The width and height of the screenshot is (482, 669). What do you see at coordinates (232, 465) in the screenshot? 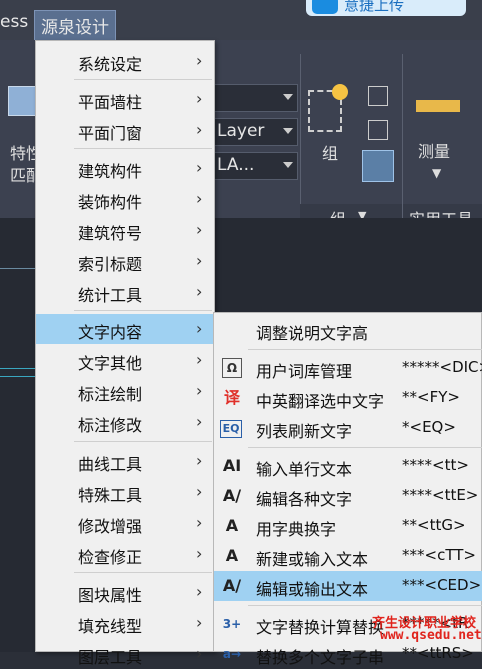
I see `single-text-icon: AI` at bounding box center [232, 465].